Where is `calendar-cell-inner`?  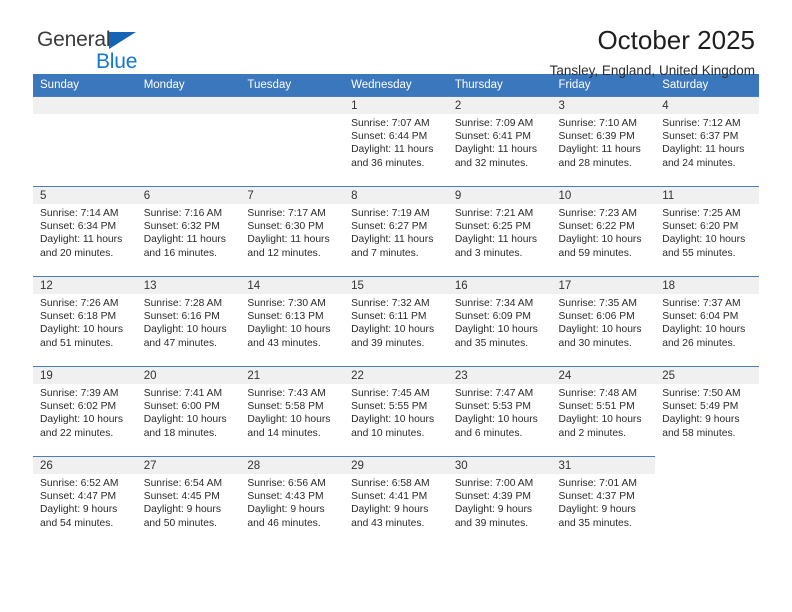
calendar-cell-inner is located at coordinates (85, 141).